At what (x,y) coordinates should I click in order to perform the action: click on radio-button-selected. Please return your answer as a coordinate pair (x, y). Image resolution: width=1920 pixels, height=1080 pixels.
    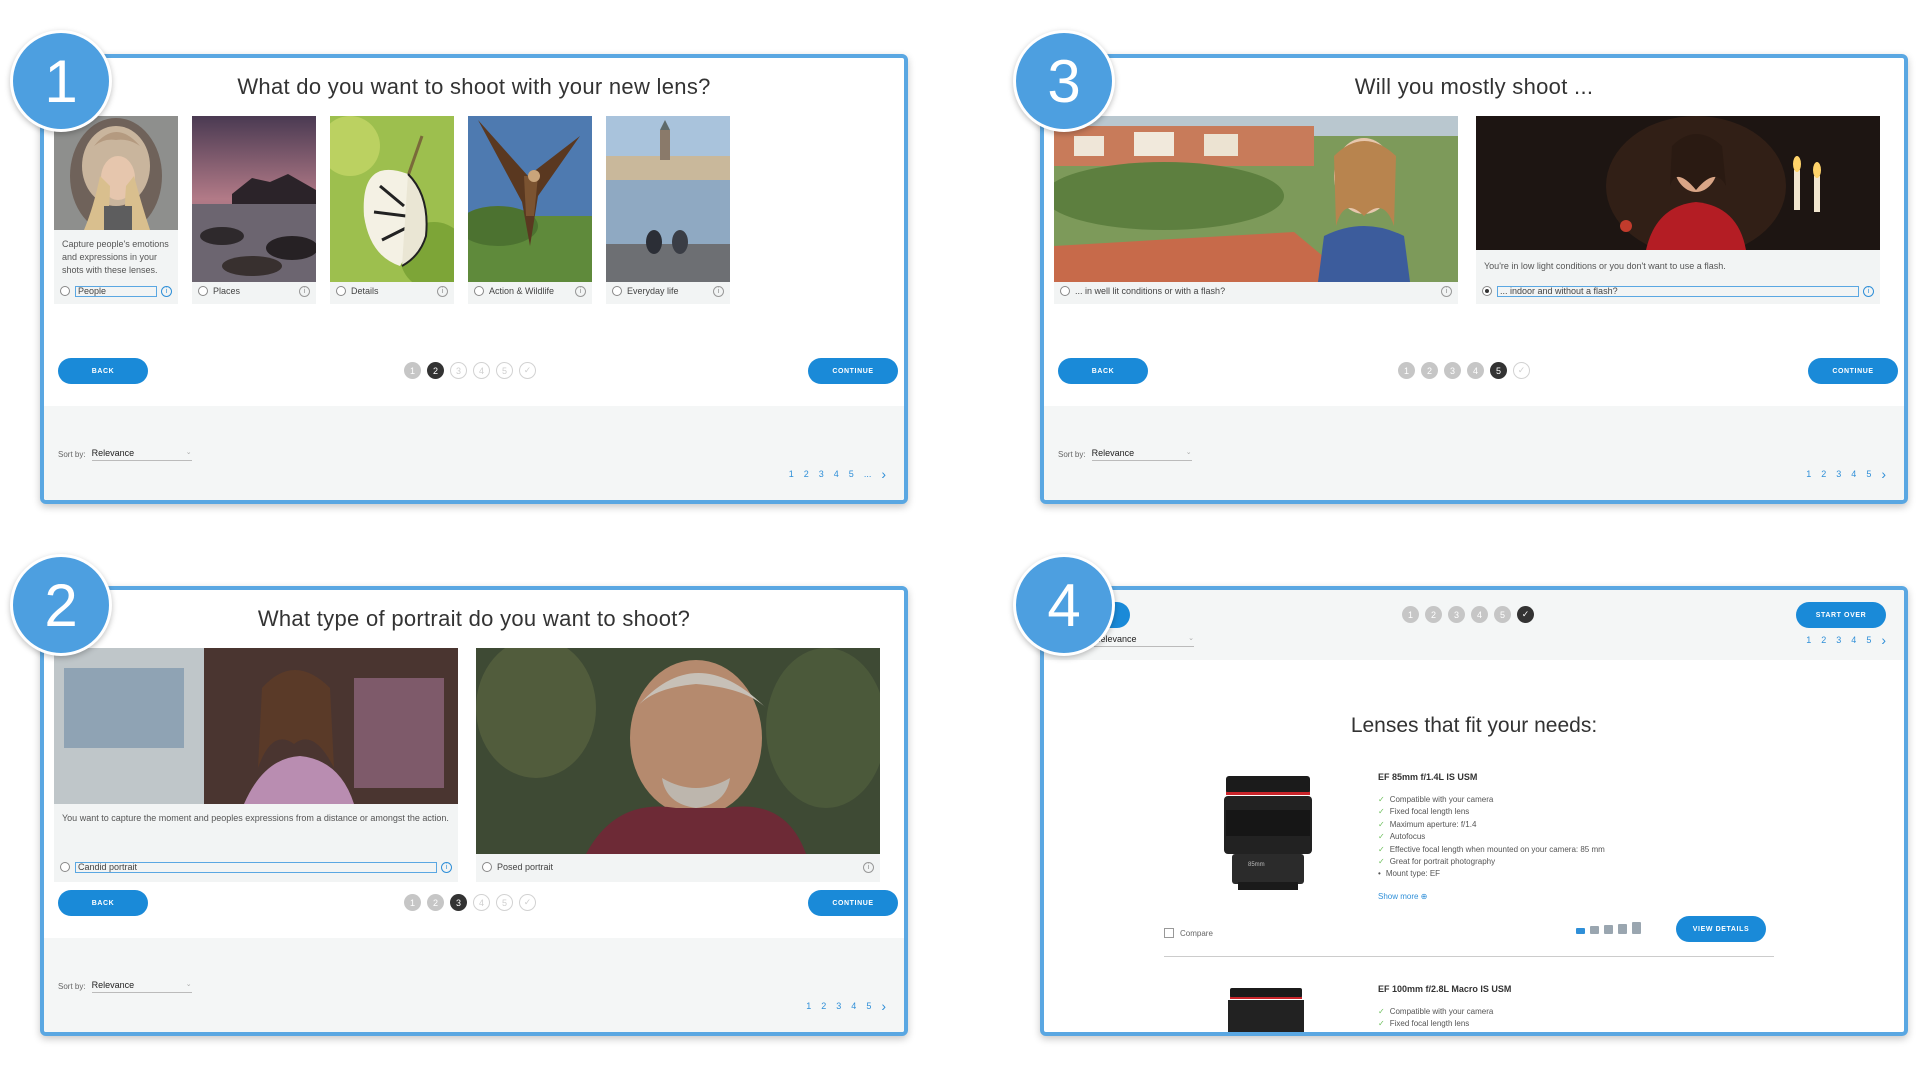
    Looking at the image, I should click on (1487, 291).